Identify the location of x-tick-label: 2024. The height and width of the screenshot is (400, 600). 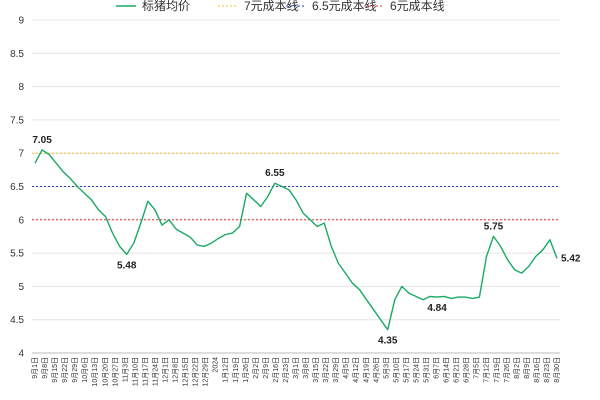
(216, 365).